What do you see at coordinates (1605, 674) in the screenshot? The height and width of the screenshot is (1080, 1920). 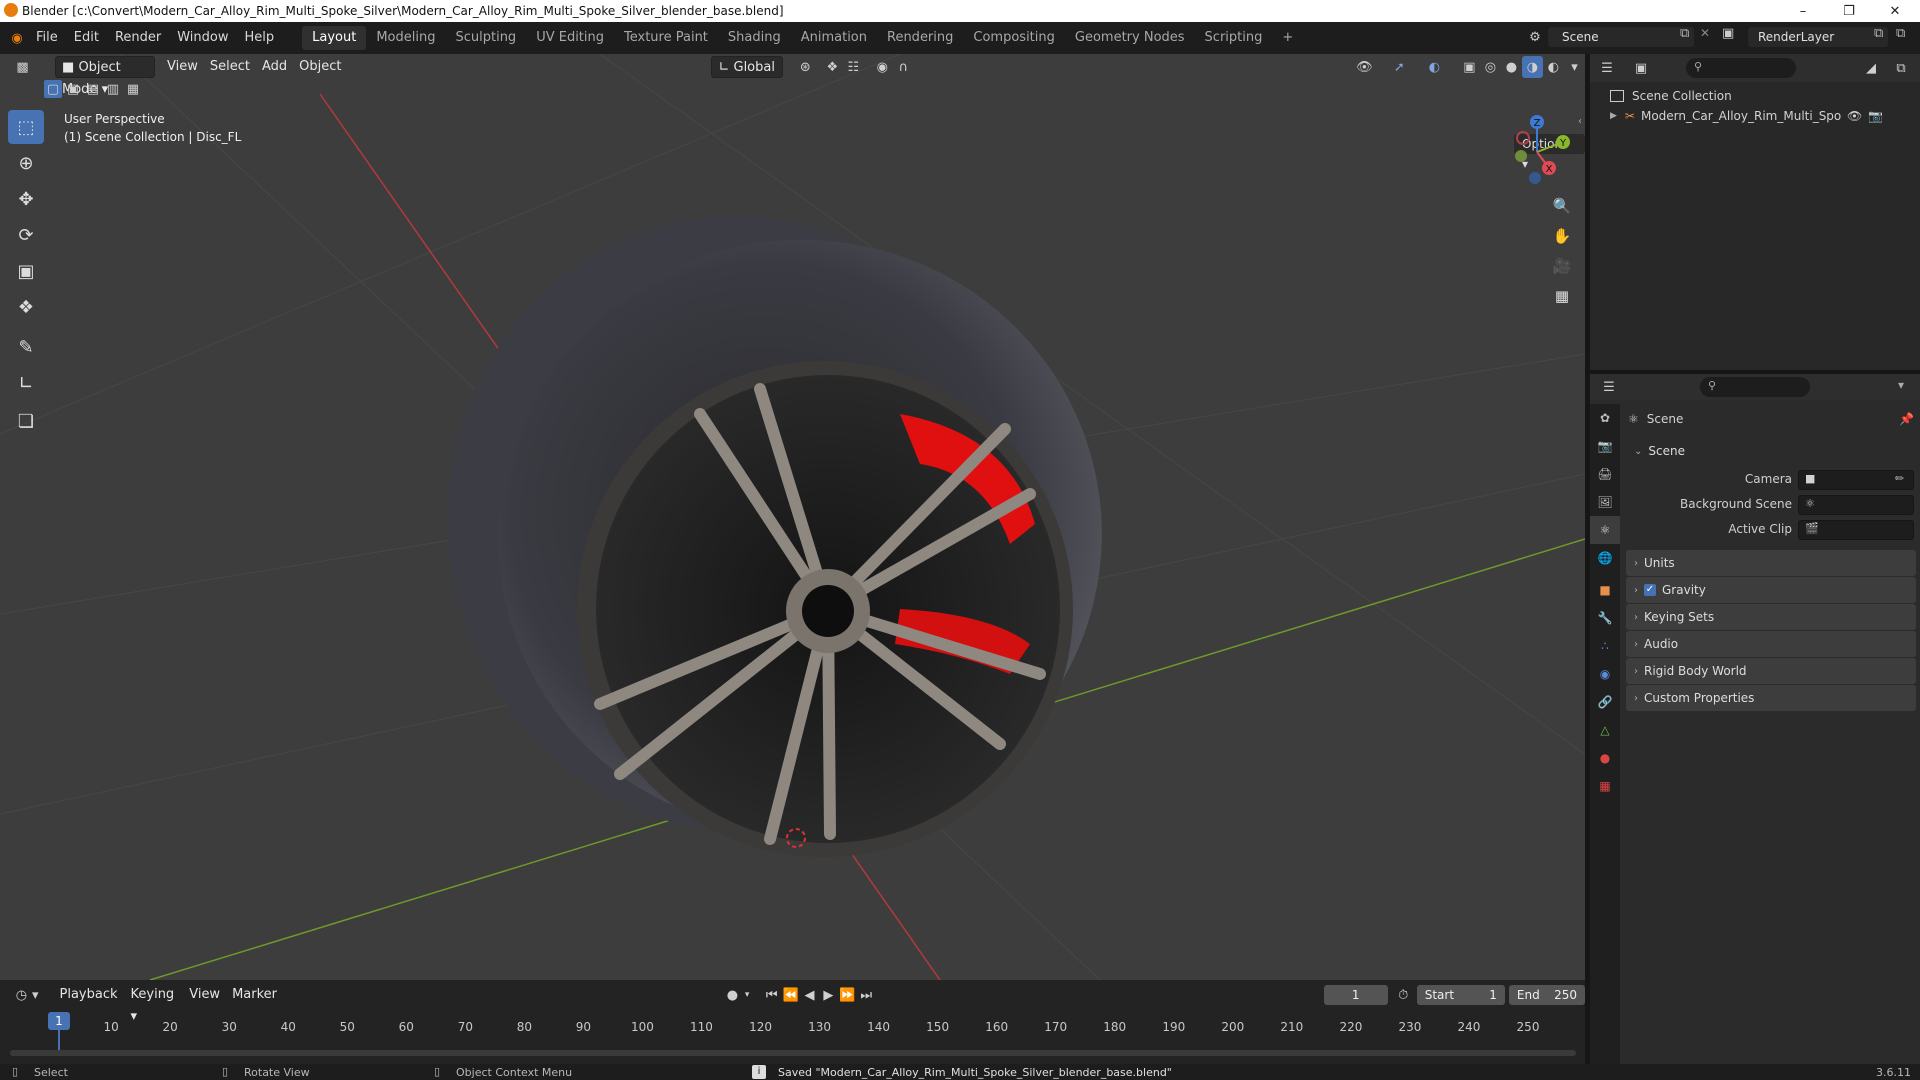 I see `physics-tab-icon: ◉` at bounding box center [1605, 674].